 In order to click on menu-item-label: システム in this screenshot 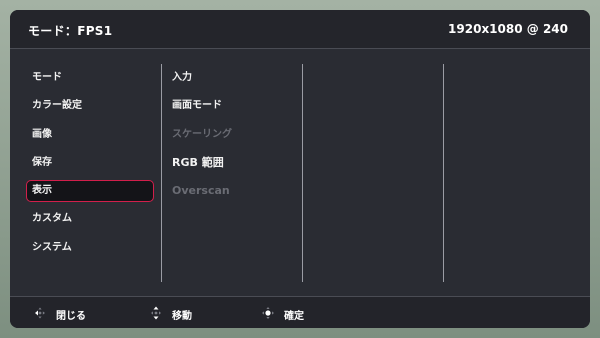, I will do `click(52, 247)`.